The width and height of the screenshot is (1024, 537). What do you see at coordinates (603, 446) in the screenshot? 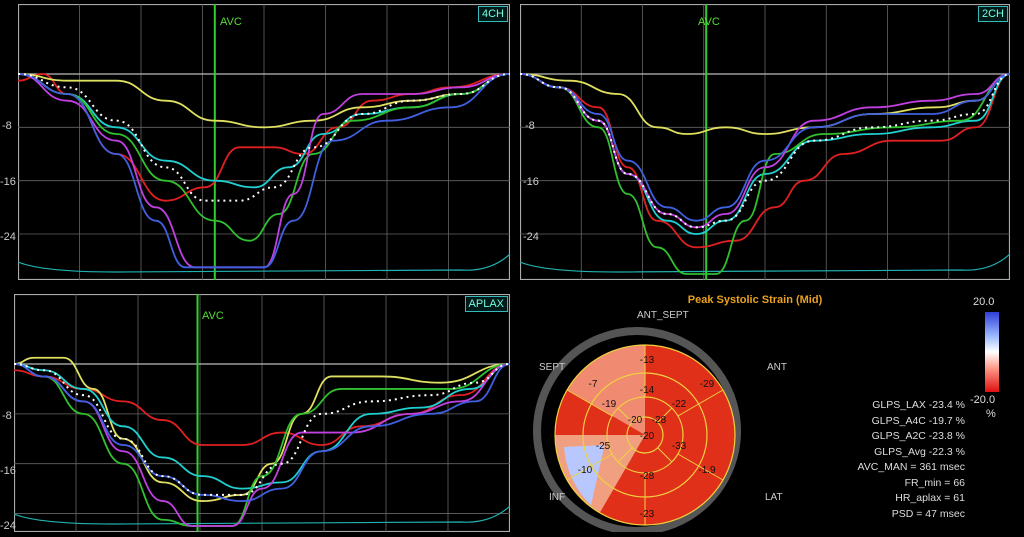
I see `segment-value-10: -25` at bounding box center [603, 446].